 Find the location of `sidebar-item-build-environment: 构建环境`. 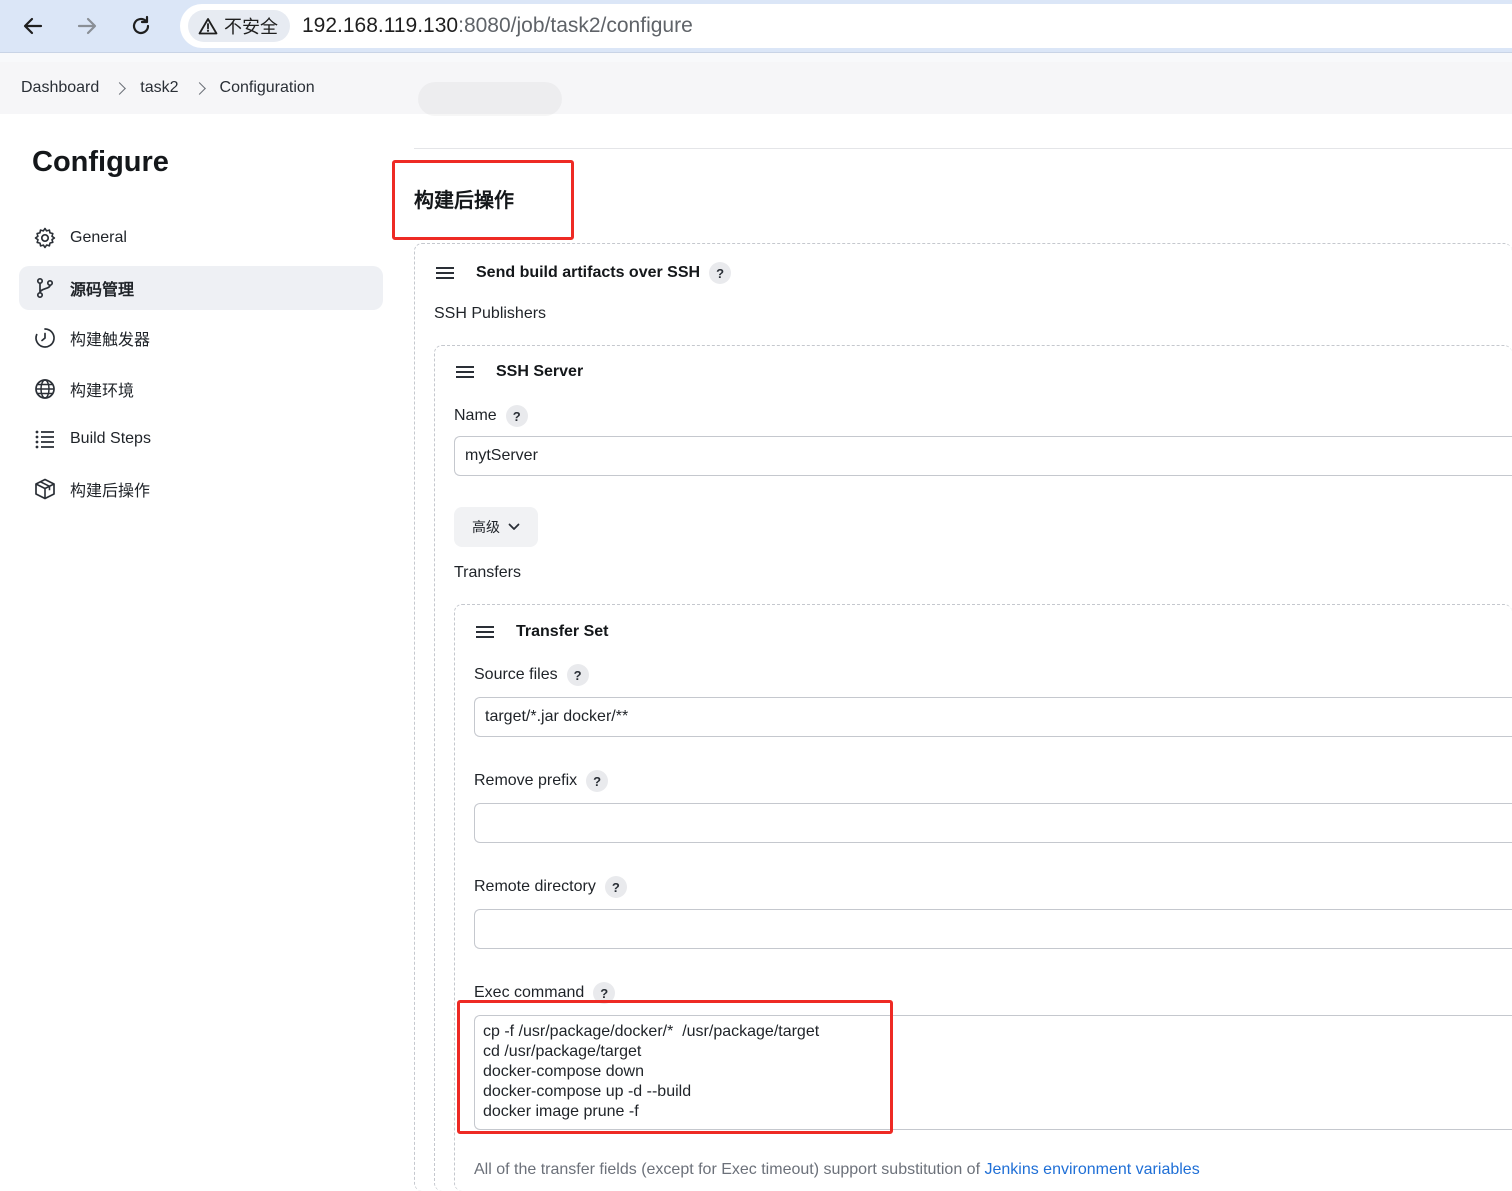

sidebar-item-build-environment: 构建环境 is located at coordinates (201, 389).